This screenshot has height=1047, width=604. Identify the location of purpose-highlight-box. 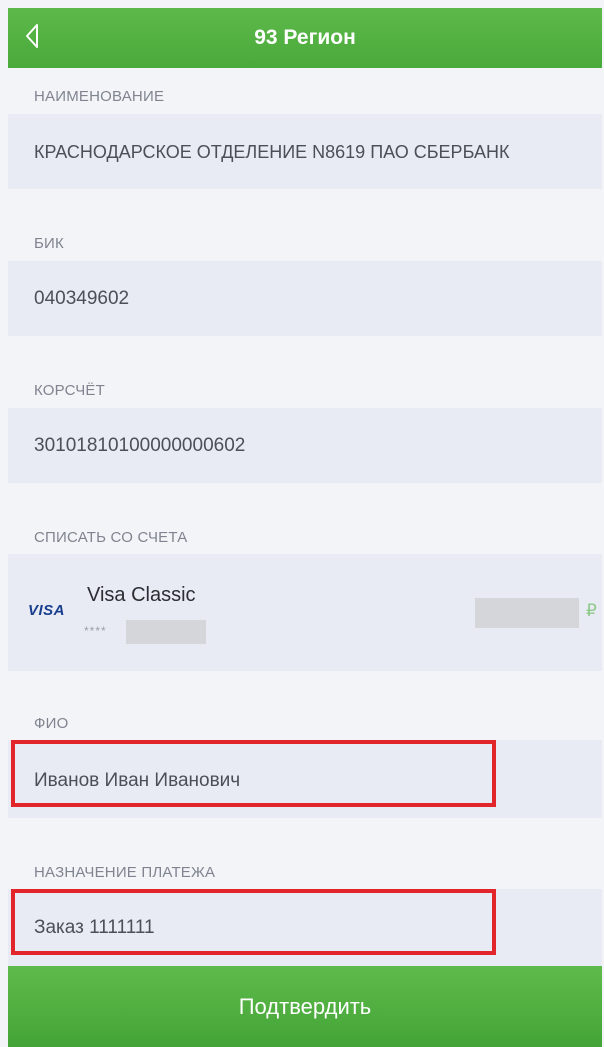
(253, 922).